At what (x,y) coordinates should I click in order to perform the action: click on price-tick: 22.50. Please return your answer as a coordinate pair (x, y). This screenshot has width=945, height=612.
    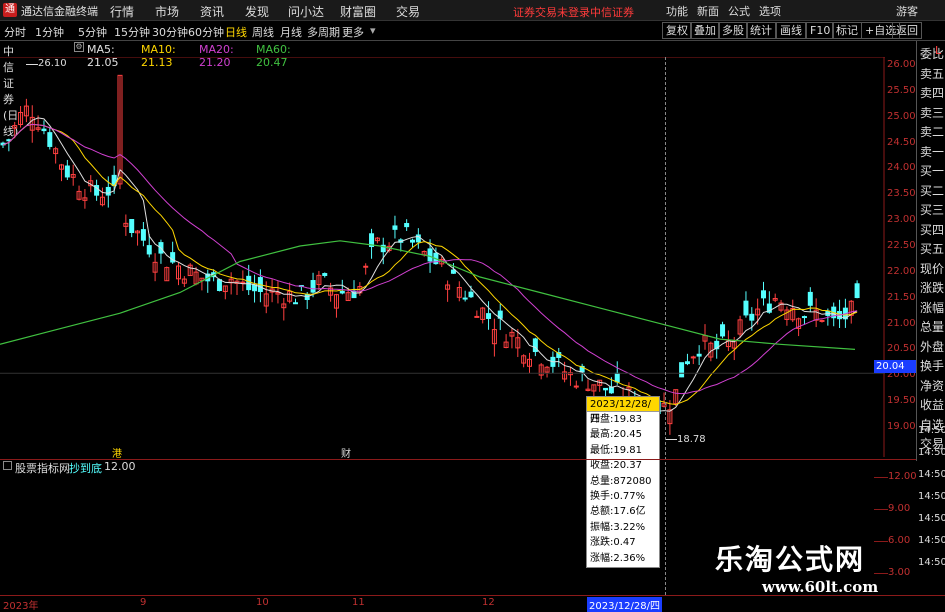
    Looking at the image, I should click on (901, 245).